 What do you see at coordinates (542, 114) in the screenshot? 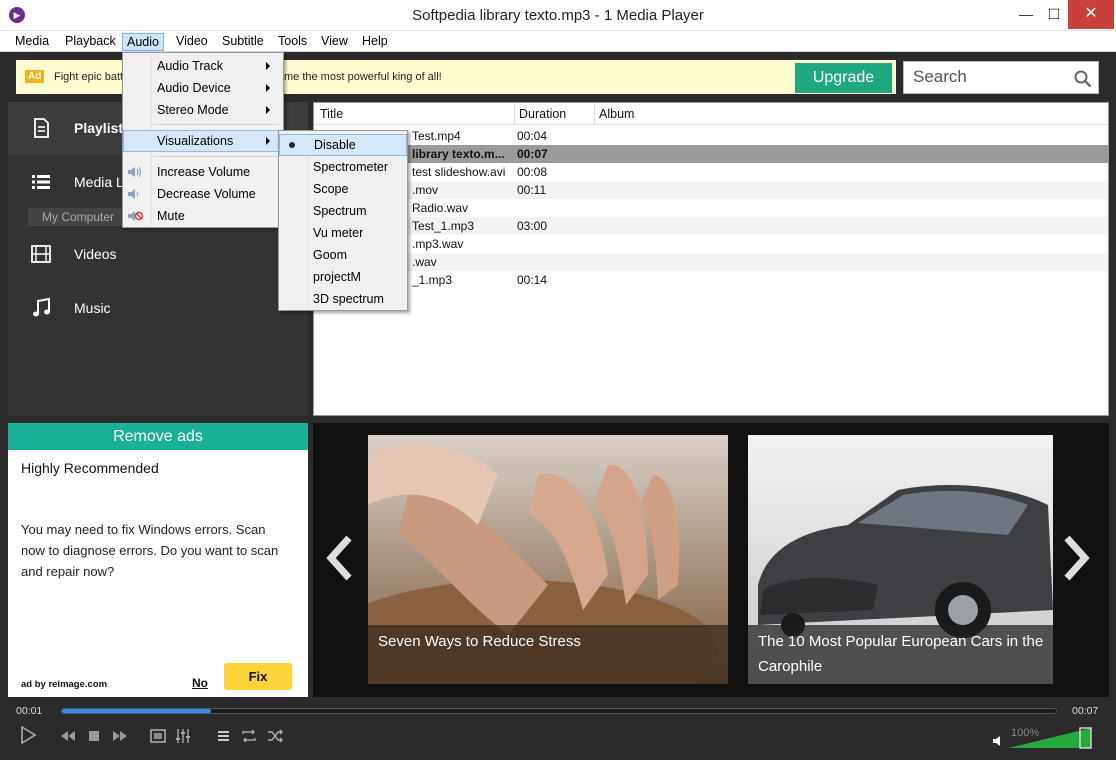
I see `column-duration: Duration` at bounding box center [542, 114].